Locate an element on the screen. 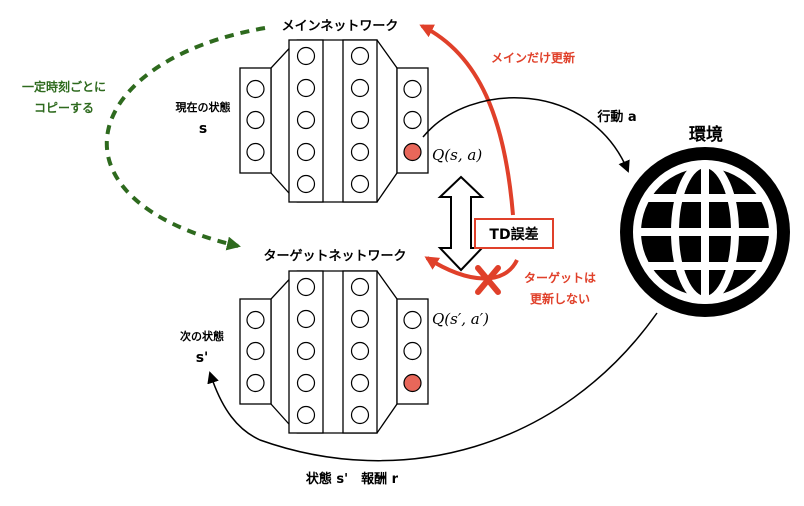  copy-note-line2: コピーする is located at coordinates (64, 108).